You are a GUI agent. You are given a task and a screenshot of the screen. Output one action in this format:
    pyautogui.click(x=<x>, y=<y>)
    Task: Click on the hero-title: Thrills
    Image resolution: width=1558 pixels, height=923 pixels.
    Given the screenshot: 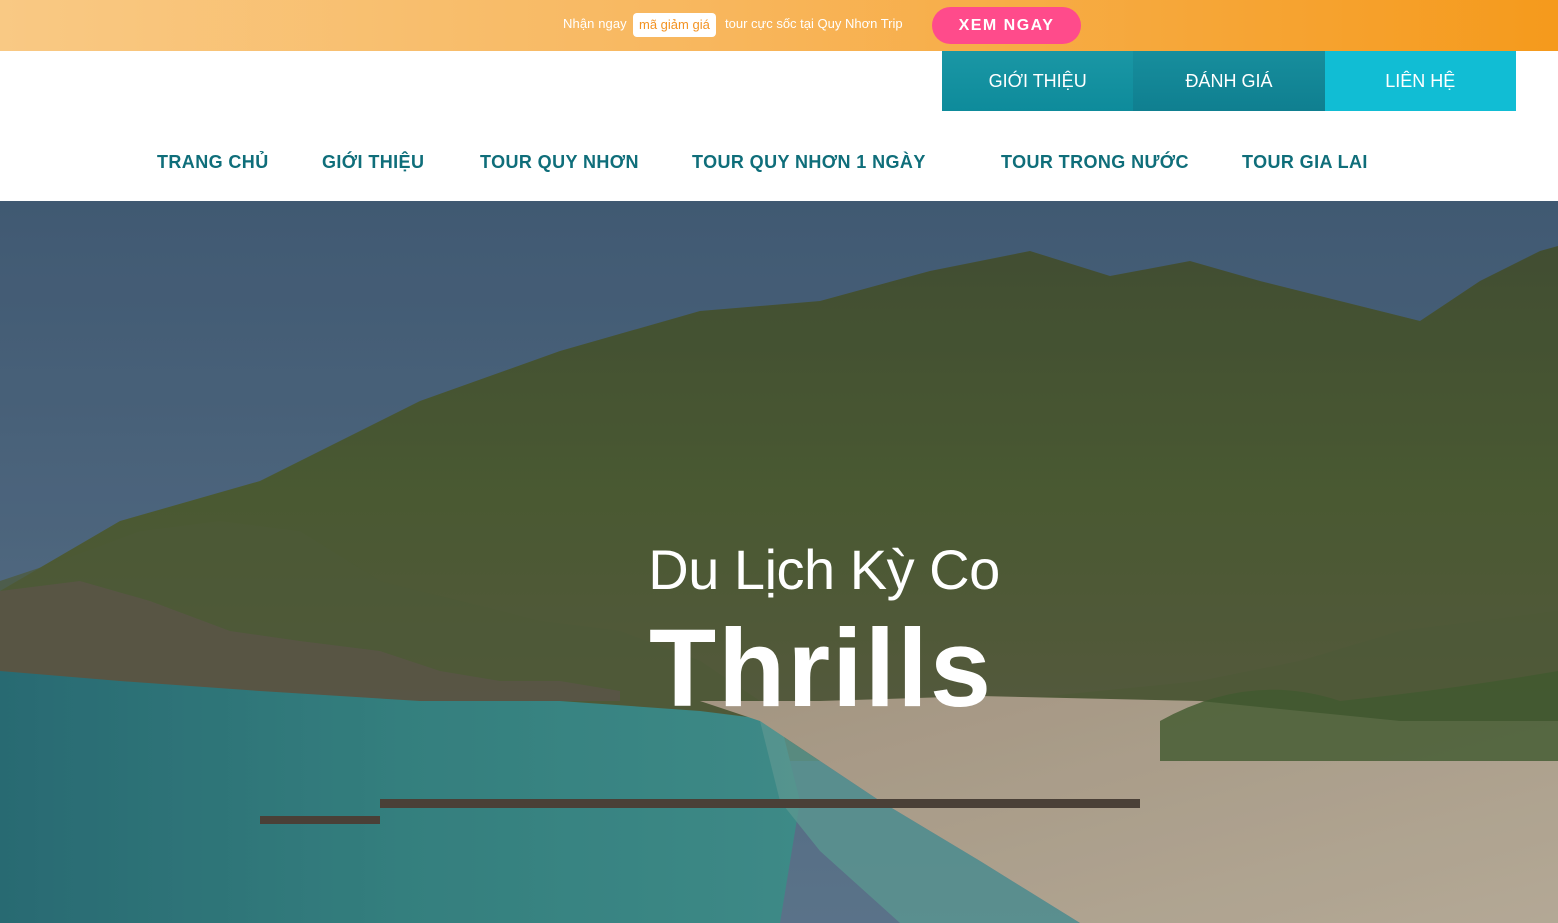 What is the action you would take?
    pyautogui.click(x=821, y=668)
    